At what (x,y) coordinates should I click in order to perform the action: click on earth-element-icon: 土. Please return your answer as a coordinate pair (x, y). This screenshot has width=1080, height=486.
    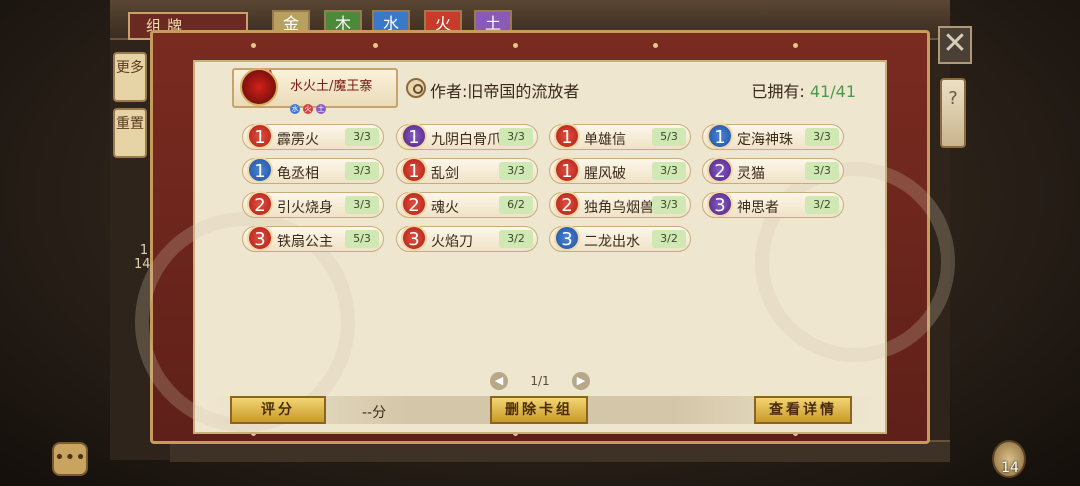
    Looking at the image, I should click on (321, 109).